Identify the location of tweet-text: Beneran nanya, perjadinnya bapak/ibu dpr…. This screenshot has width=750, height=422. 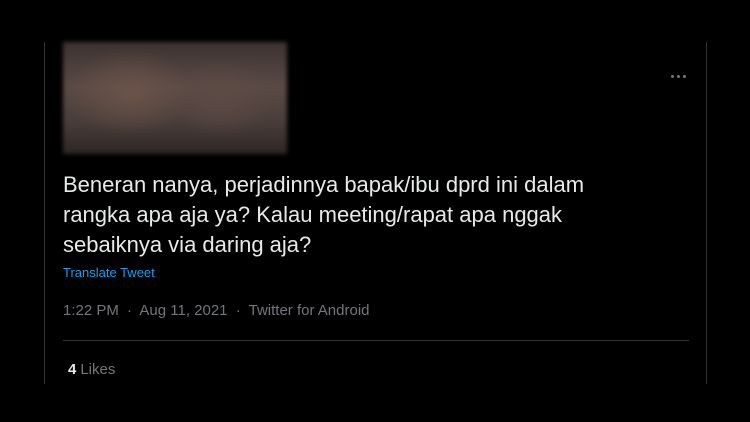
(324, 214).